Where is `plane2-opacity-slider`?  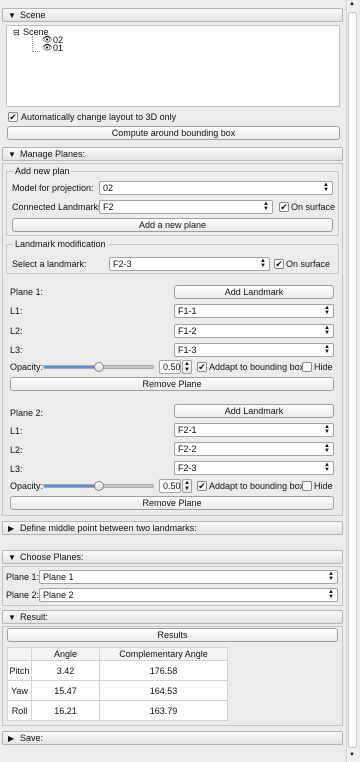 plane2-opacity-slider is located at coordinates (98, 486).